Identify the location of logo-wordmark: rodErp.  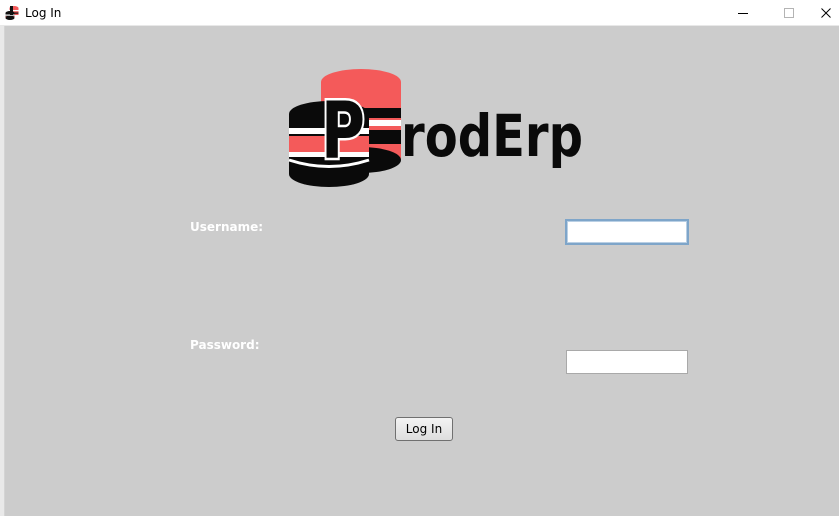
(492, 136).